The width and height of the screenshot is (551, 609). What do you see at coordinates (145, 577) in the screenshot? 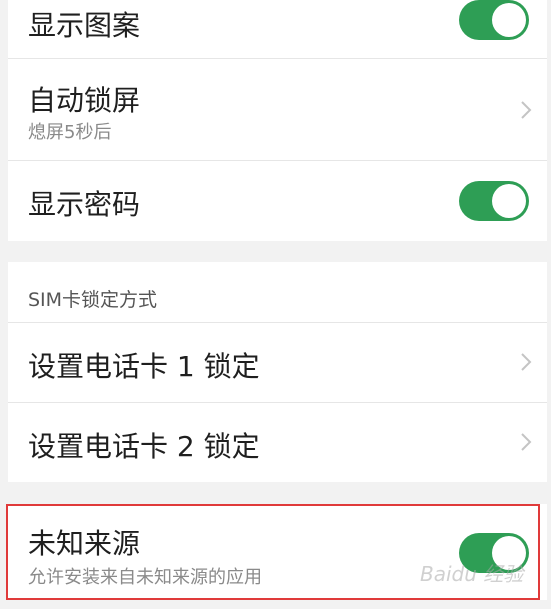
I see `setting-description: 允许安装来自未知来源的应用` at bounding box center [145, 577].